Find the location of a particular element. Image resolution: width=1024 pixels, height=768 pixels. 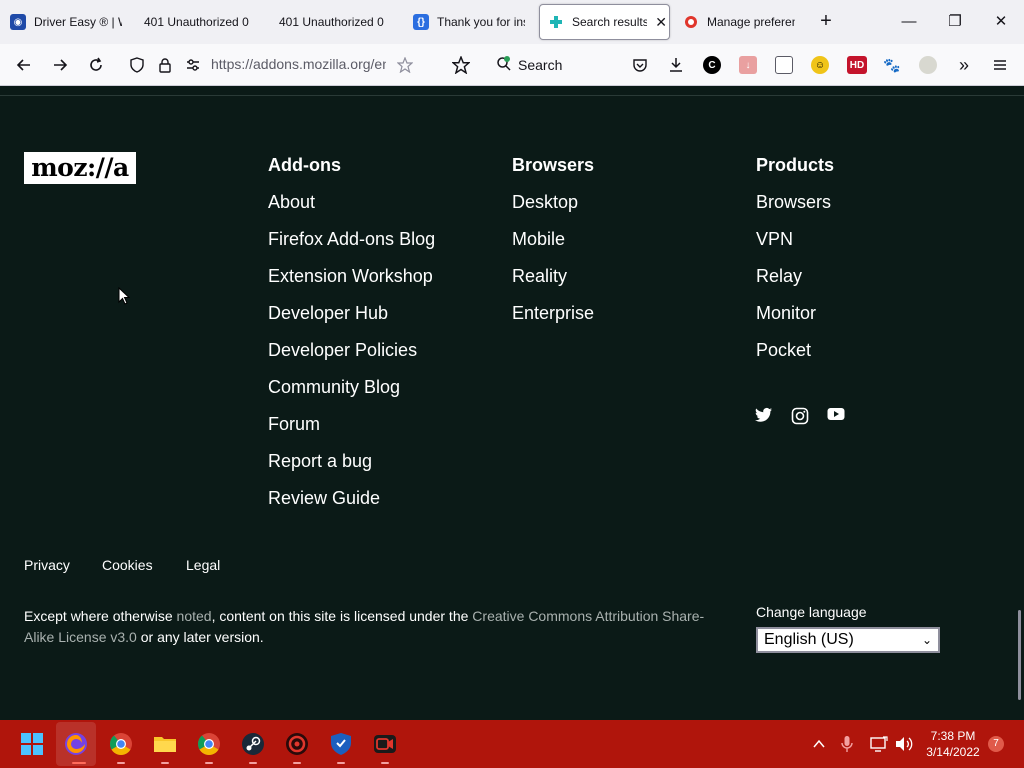

language-select: English (US) ⌄ is located at coordinates (848, 640).